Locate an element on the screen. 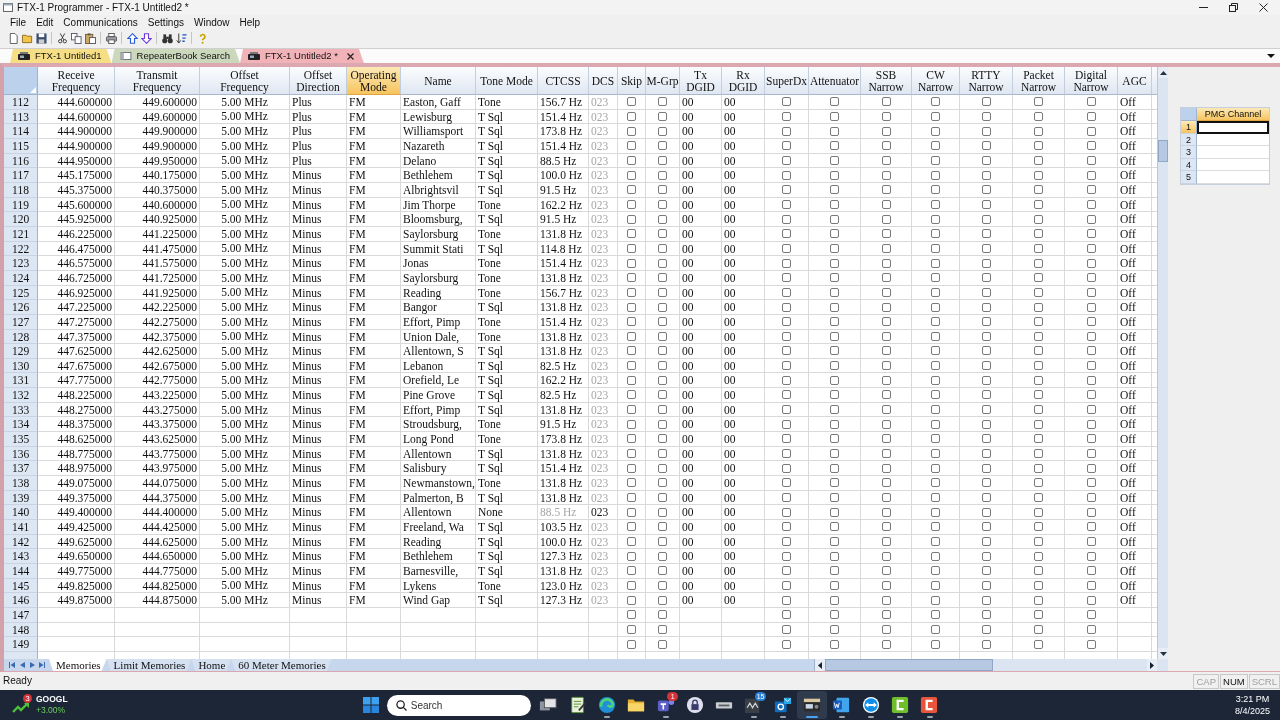 This screenshot has height=720, width=1280. column-header: Offset Direction is located at coordinates (318, 81).